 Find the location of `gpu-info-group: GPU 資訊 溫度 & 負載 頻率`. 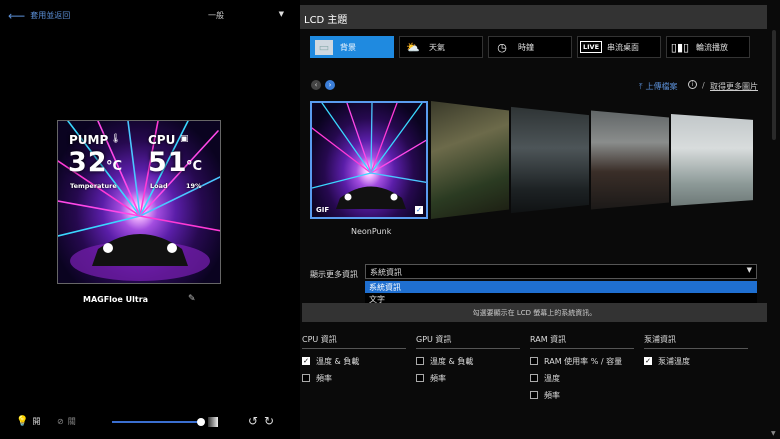

gpu-info-group: GPU 資訊 溫度 & 負載 頻率 is located at coordinates (468, 358).